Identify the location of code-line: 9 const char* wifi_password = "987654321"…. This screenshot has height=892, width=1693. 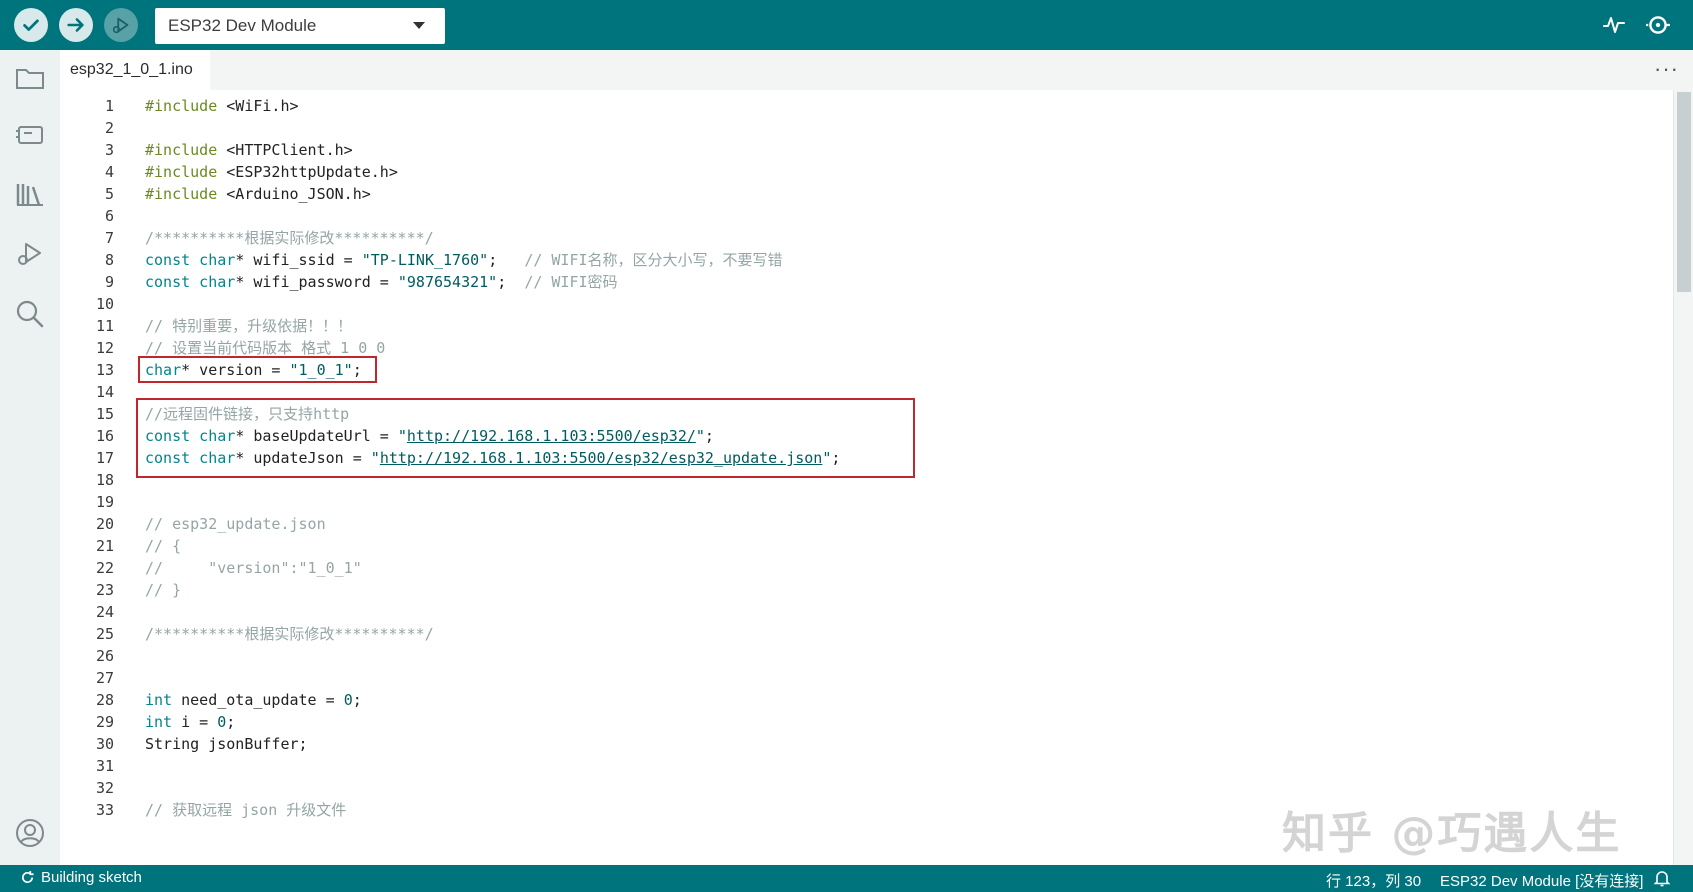
(866, 282).